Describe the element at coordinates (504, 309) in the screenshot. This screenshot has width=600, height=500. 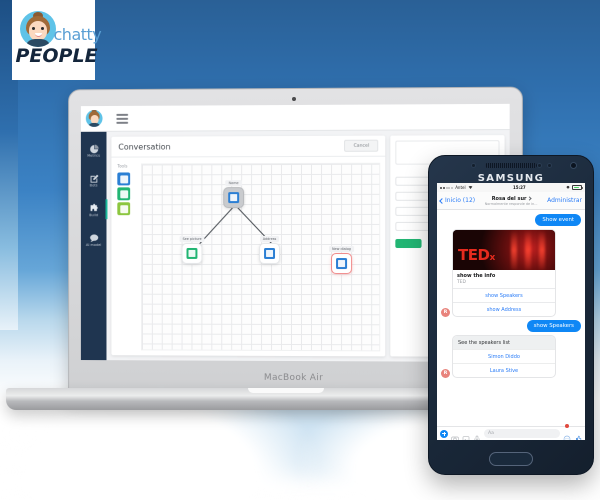
I see `card-button-show-address: show Address` at that location.